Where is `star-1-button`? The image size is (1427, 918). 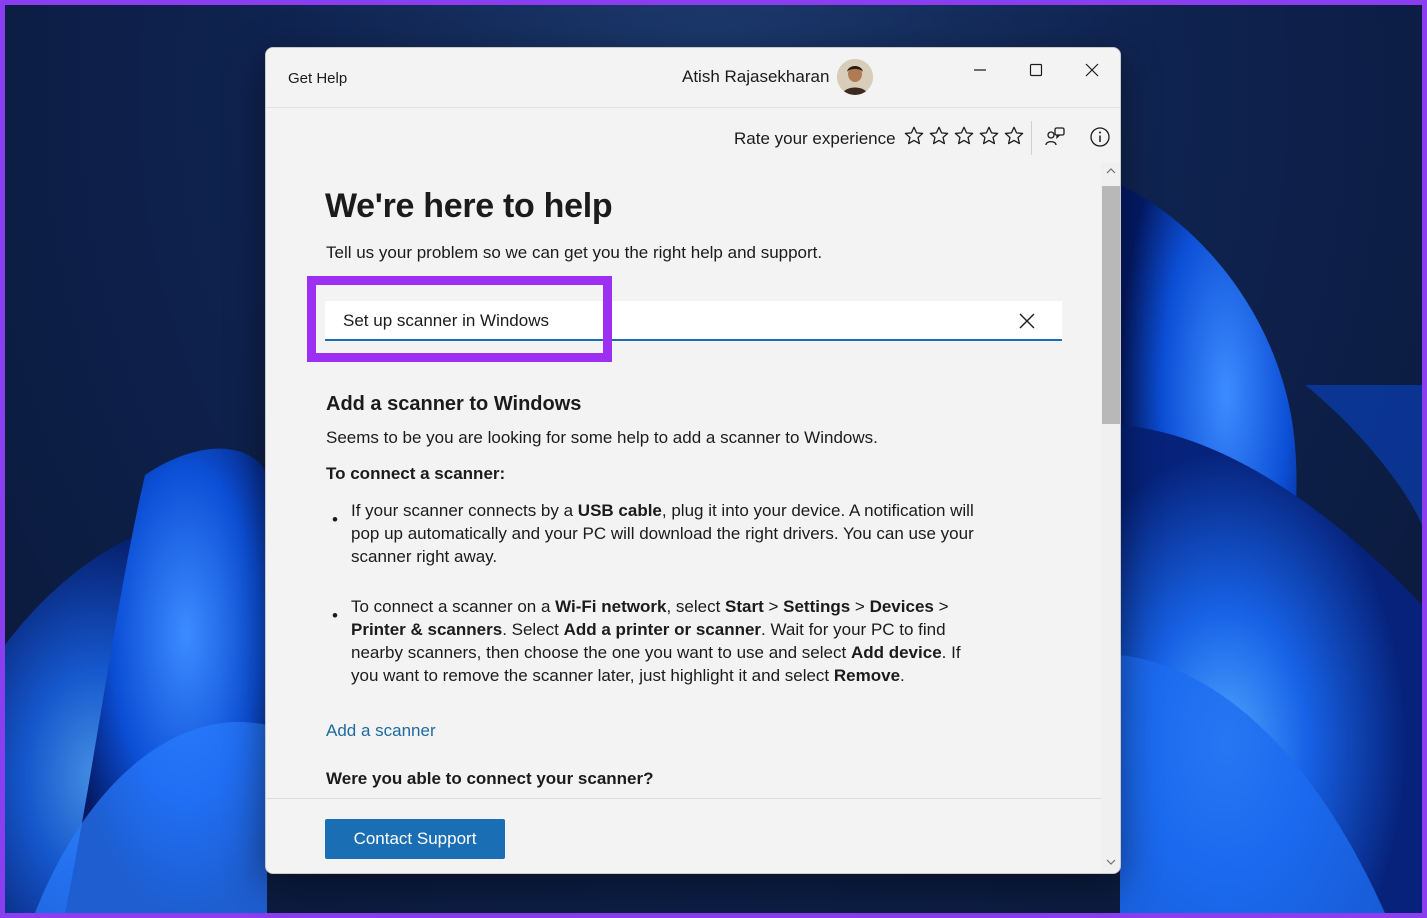 star-1-button is located at coordinates (914, 136).